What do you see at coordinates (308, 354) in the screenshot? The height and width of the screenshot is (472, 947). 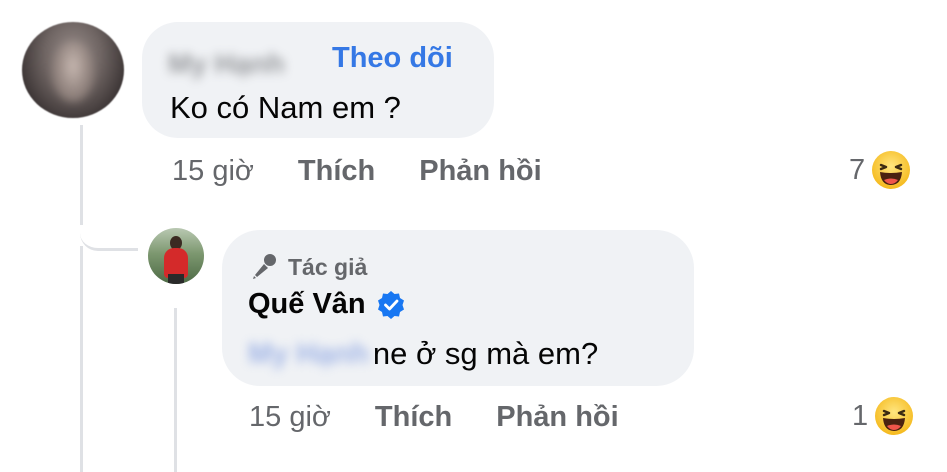 I see `reply-mention: My Hạnh` at bounding box center [308, 354].